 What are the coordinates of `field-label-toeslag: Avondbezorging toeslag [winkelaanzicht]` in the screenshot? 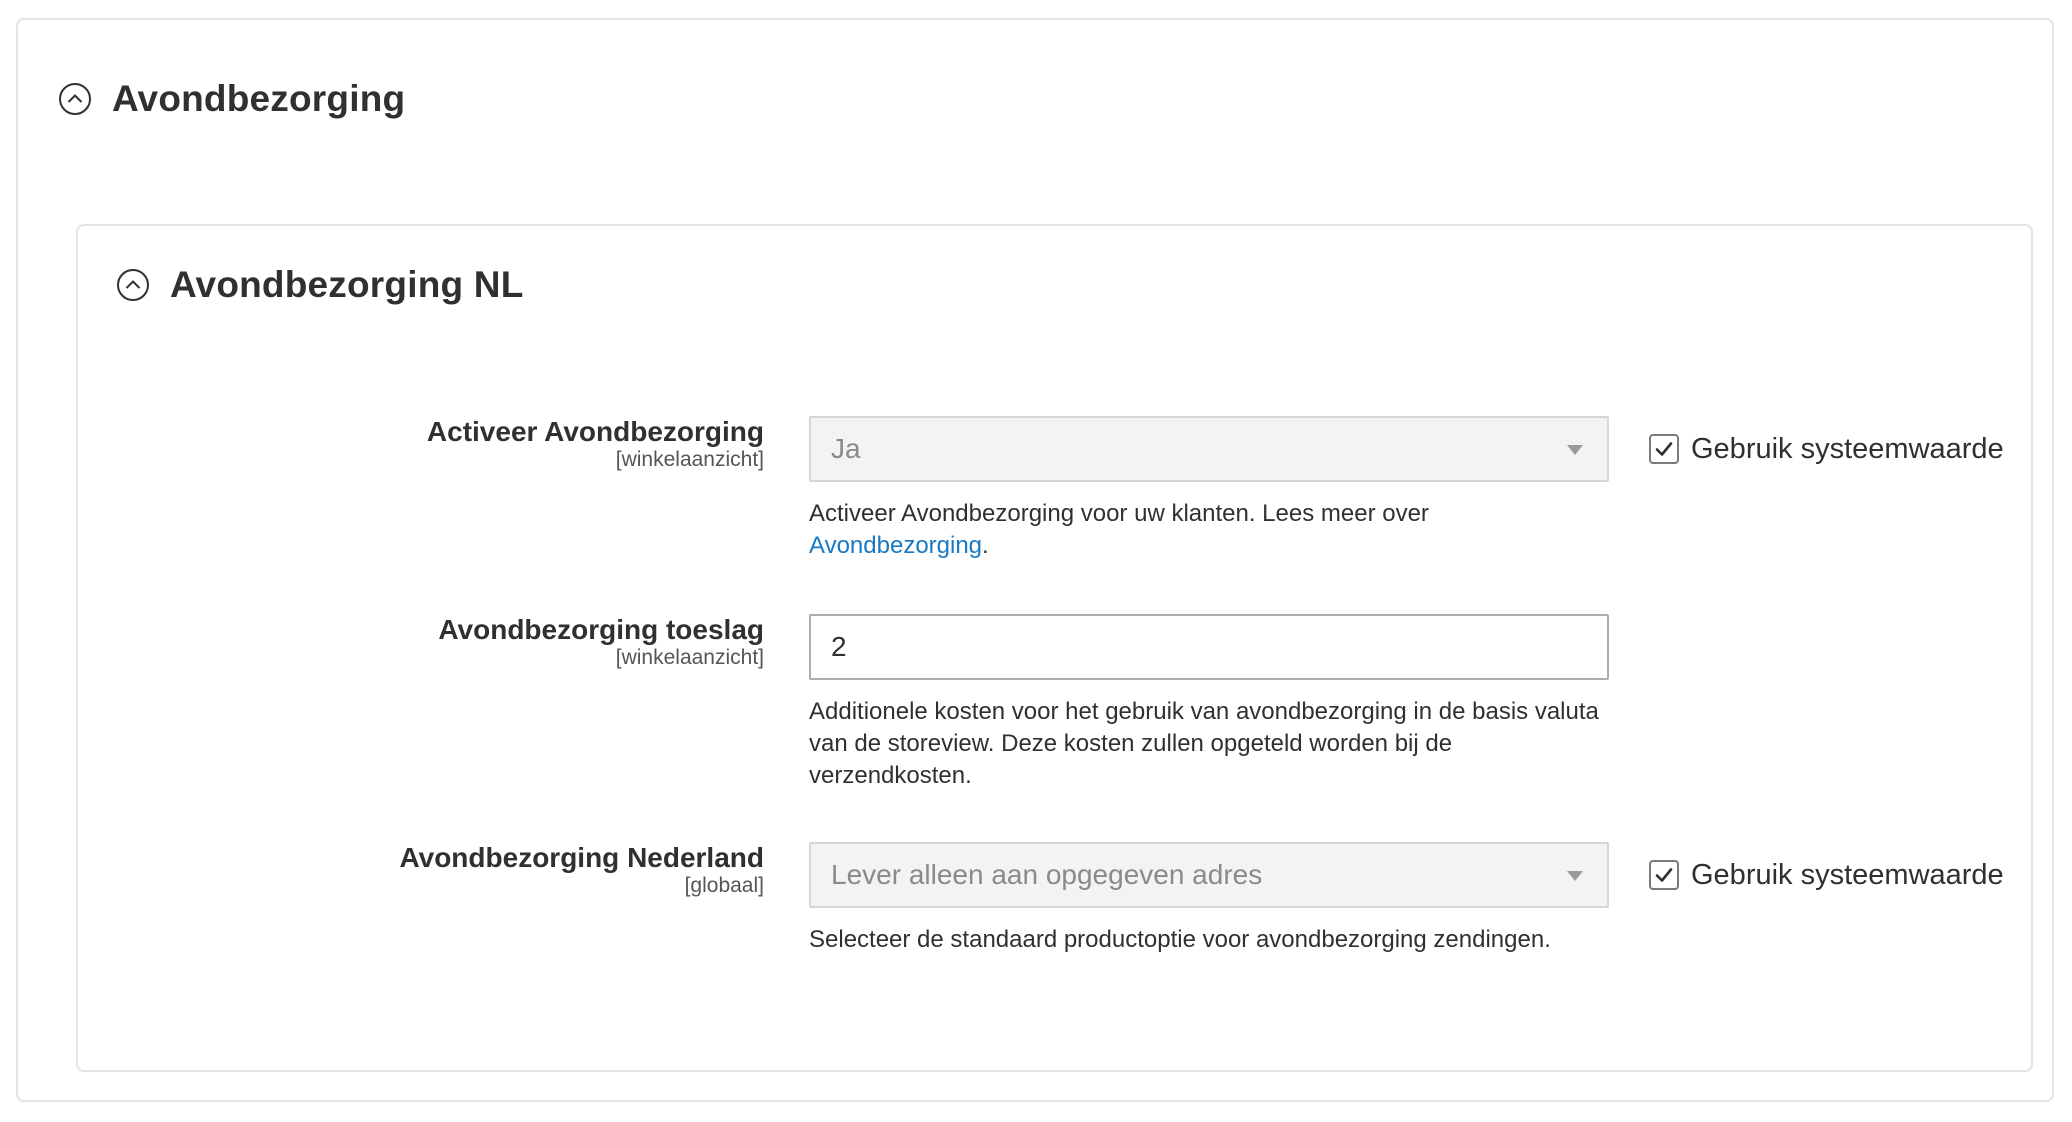 It's located at (601, 642).